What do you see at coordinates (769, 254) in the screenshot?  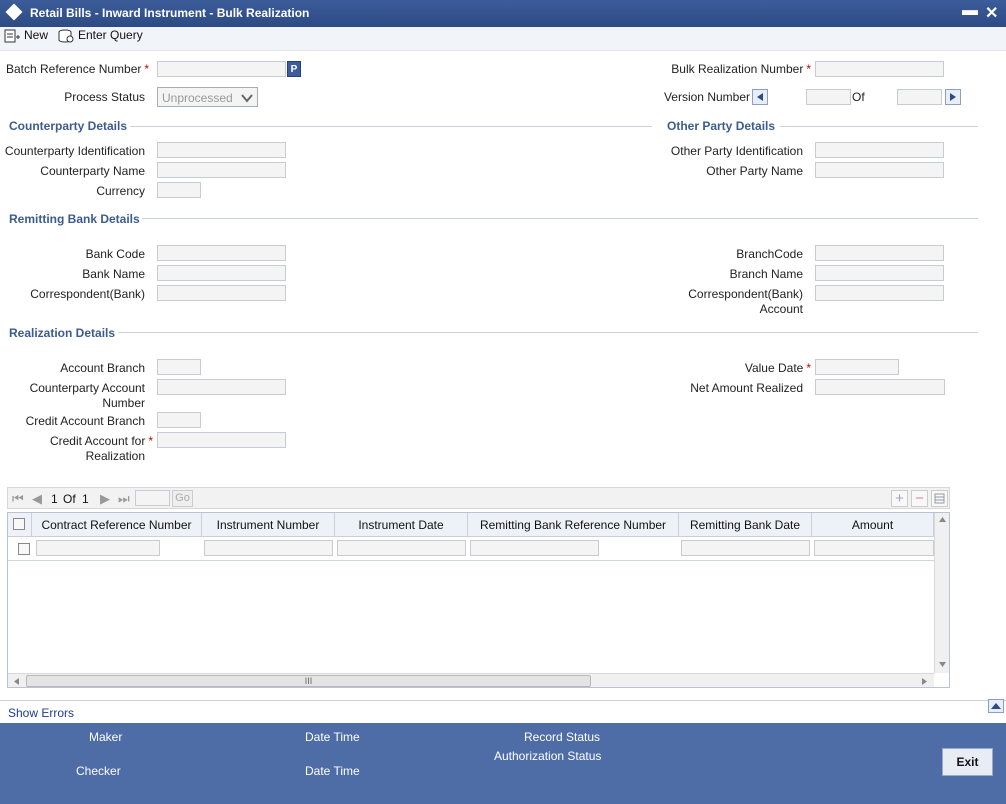 I see `branch-code-label: BranchCode` at bounding box center [769, 254].